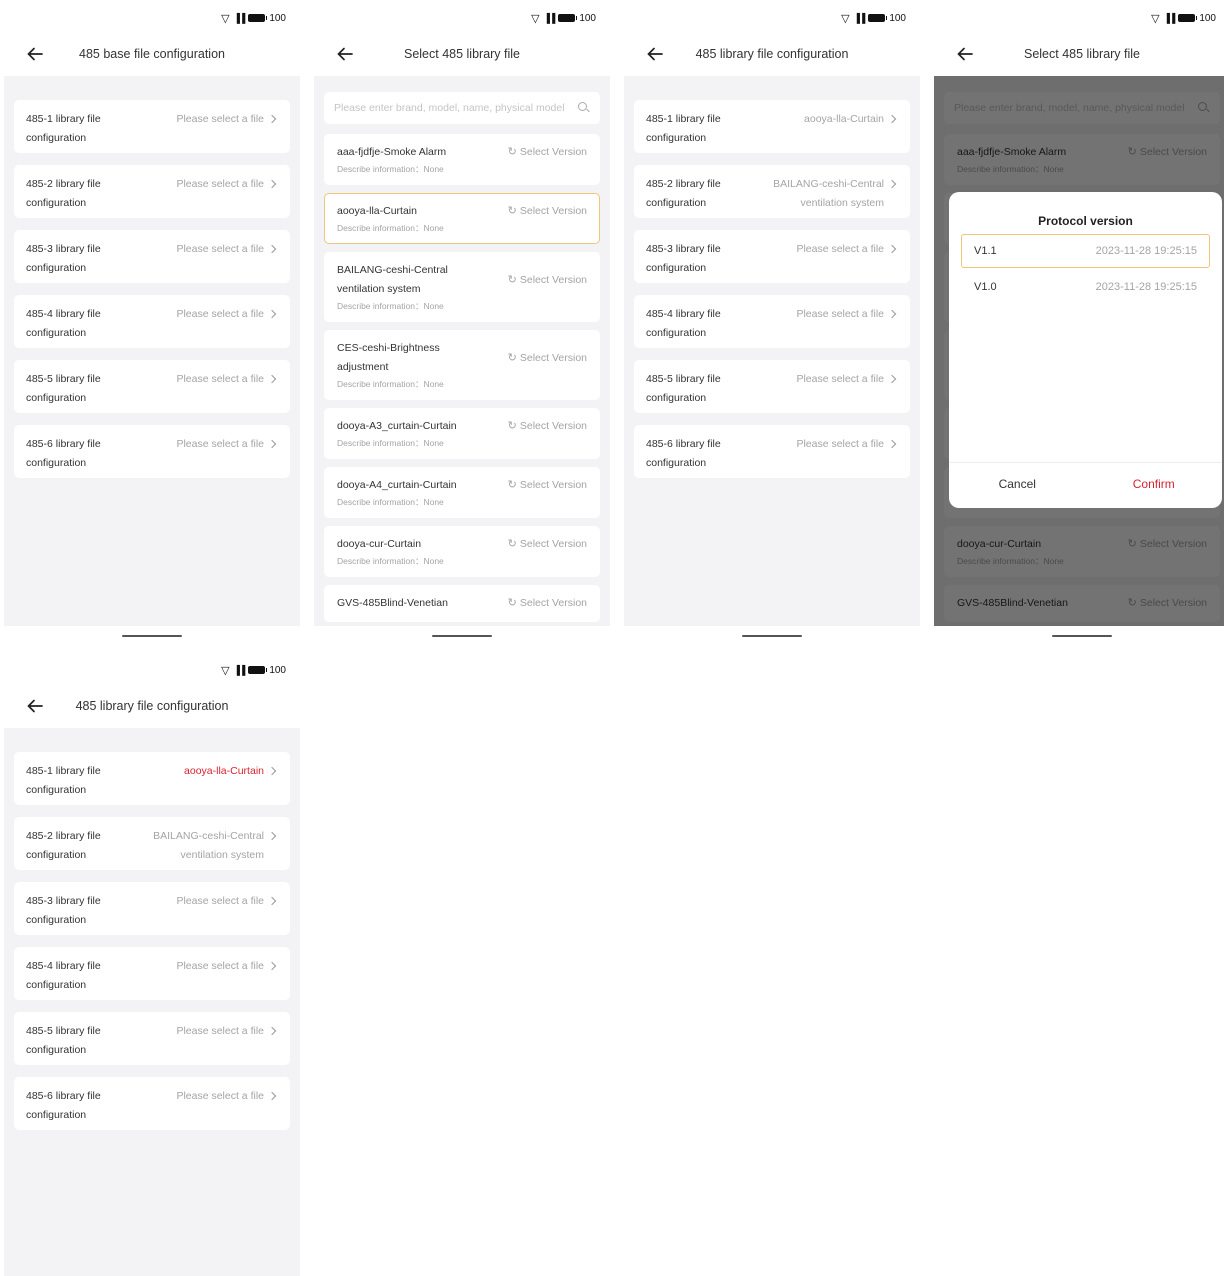 The width and height of the screenshot is (1224, 1276). What do you see at coordinates (63, 1105) in the screenshot?
I see `config-label: 485-6 library file configuration` at bounding box center [63, 1105].